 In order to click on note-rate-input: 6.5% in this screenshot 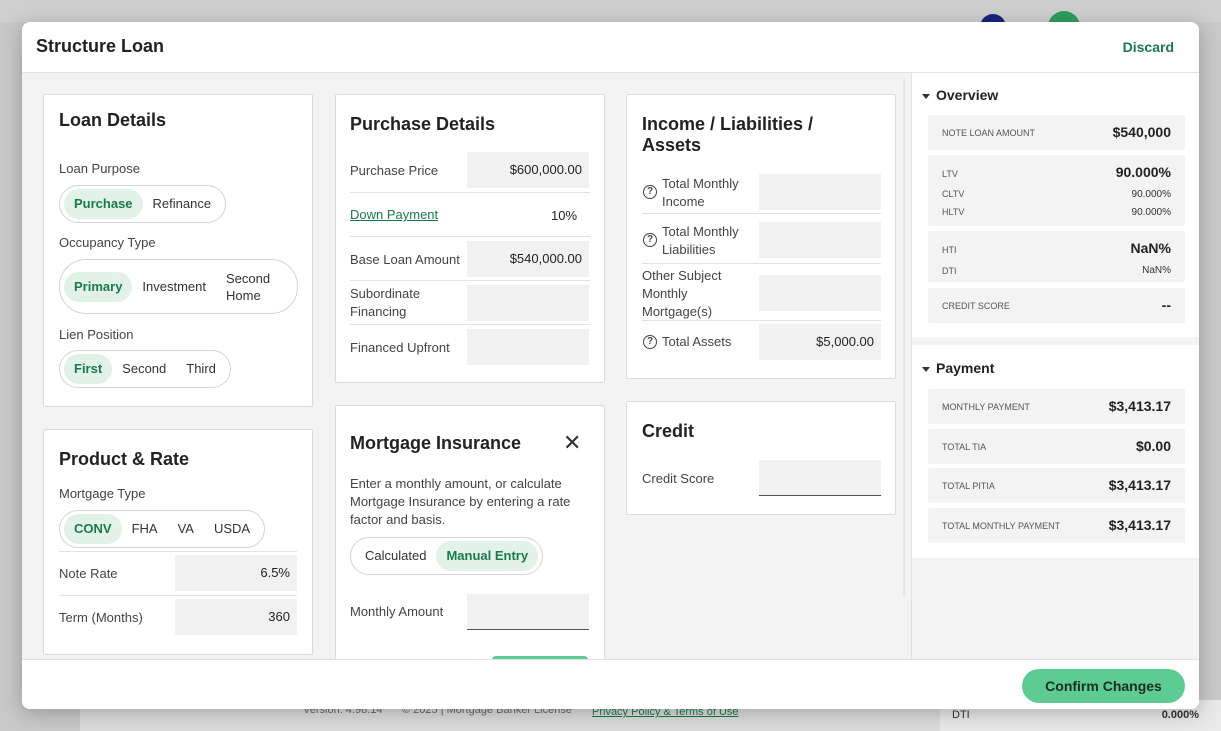, I will do `click(236, 573)`.